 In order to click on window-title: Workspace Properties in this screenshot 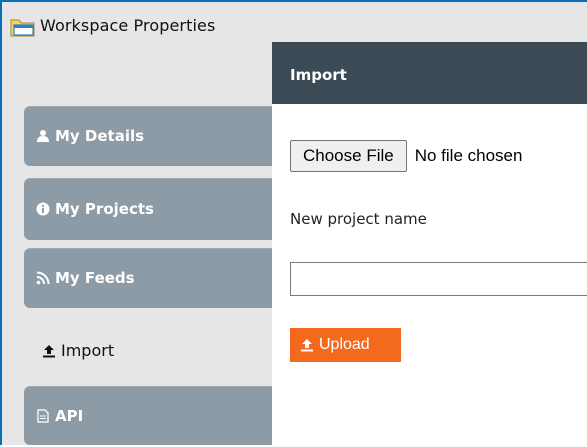, I will do `click(128, 25)`.